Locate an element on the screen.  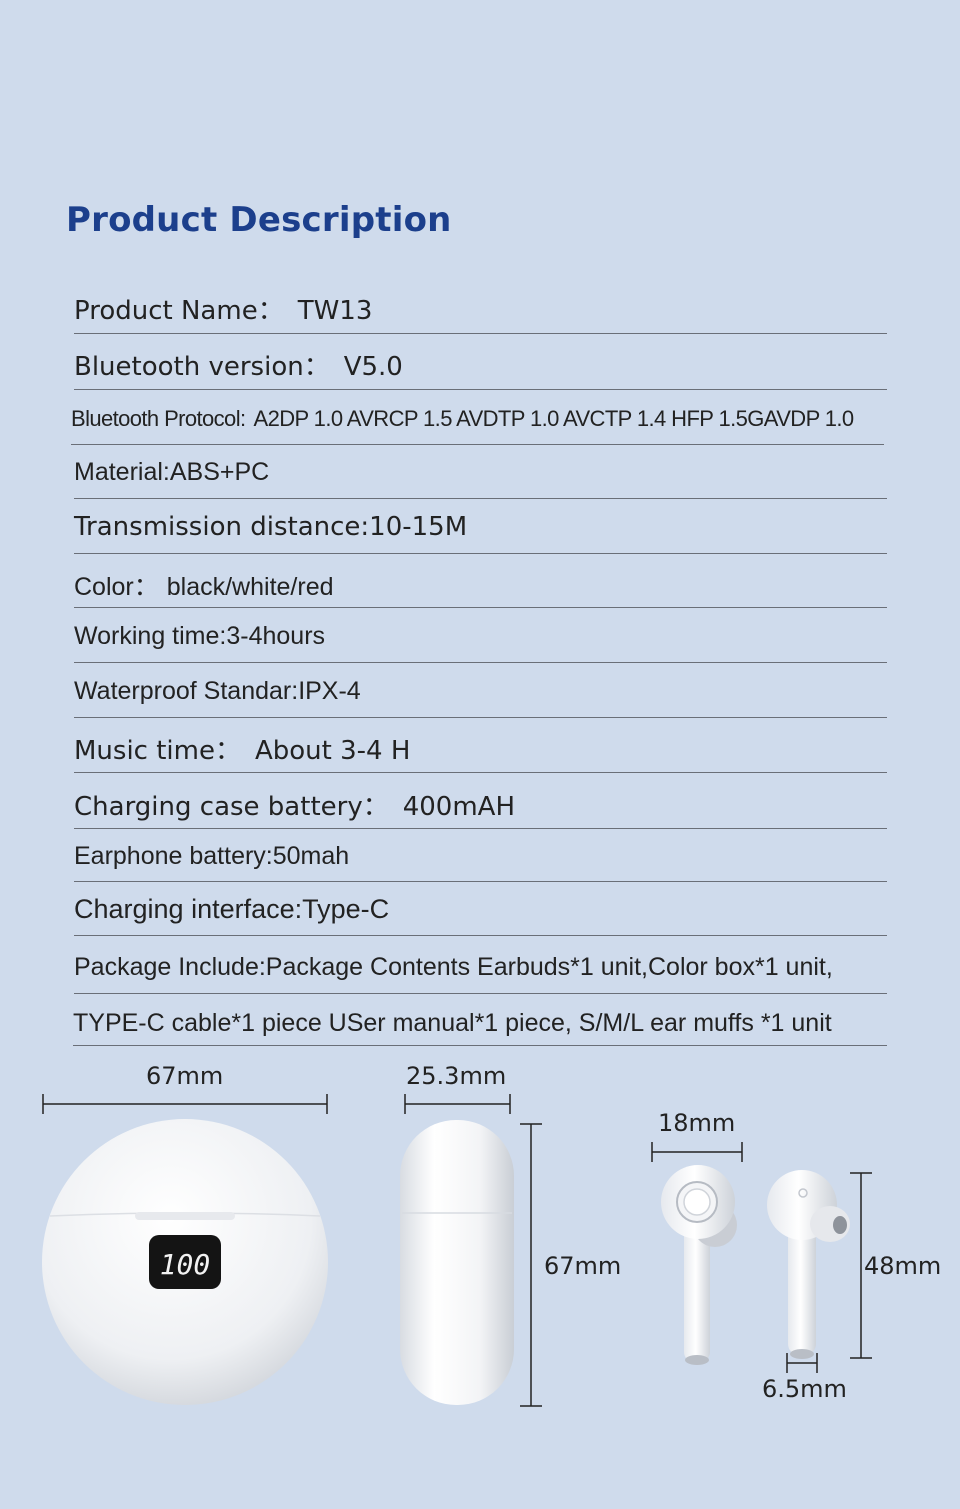
spec-value: 400mAH is located at coordinates (459, 807).